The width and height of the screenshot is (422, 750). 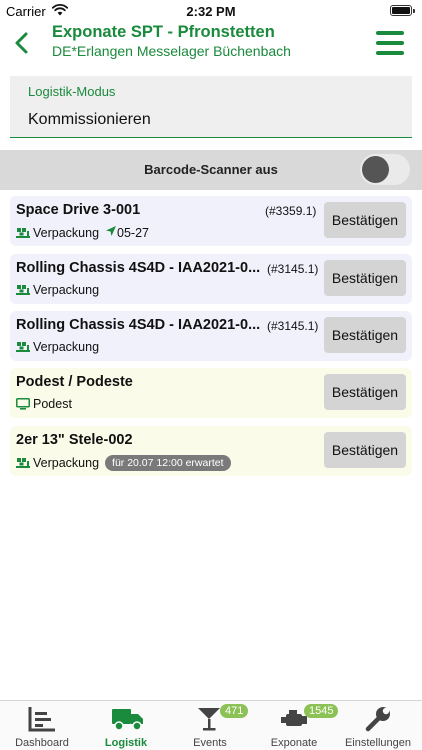 What do you see at coordinates (74, 382) in the screenshot?
I see `item-title: Podest / Podeste` at bounding box center [74, 382].